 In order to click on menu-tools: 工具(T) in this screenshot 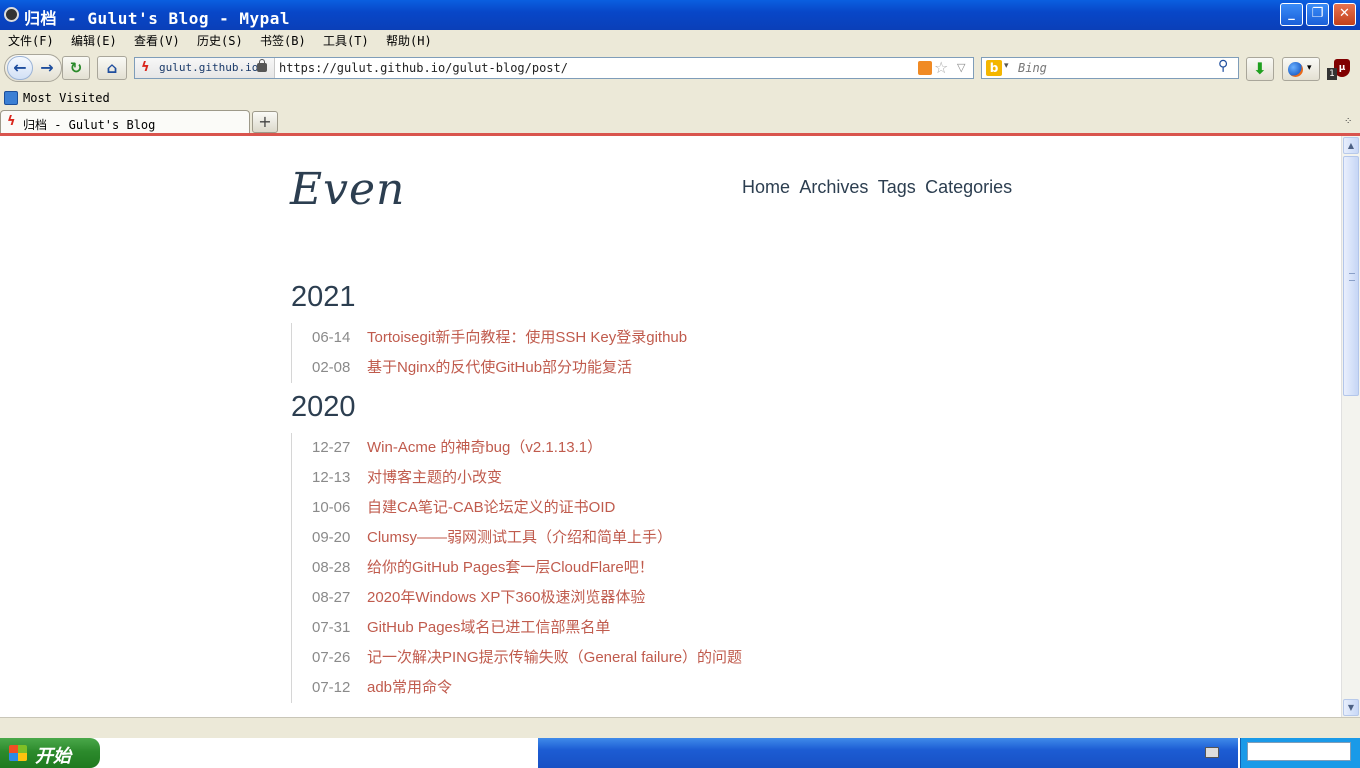, I will do `click(346, 40)`.